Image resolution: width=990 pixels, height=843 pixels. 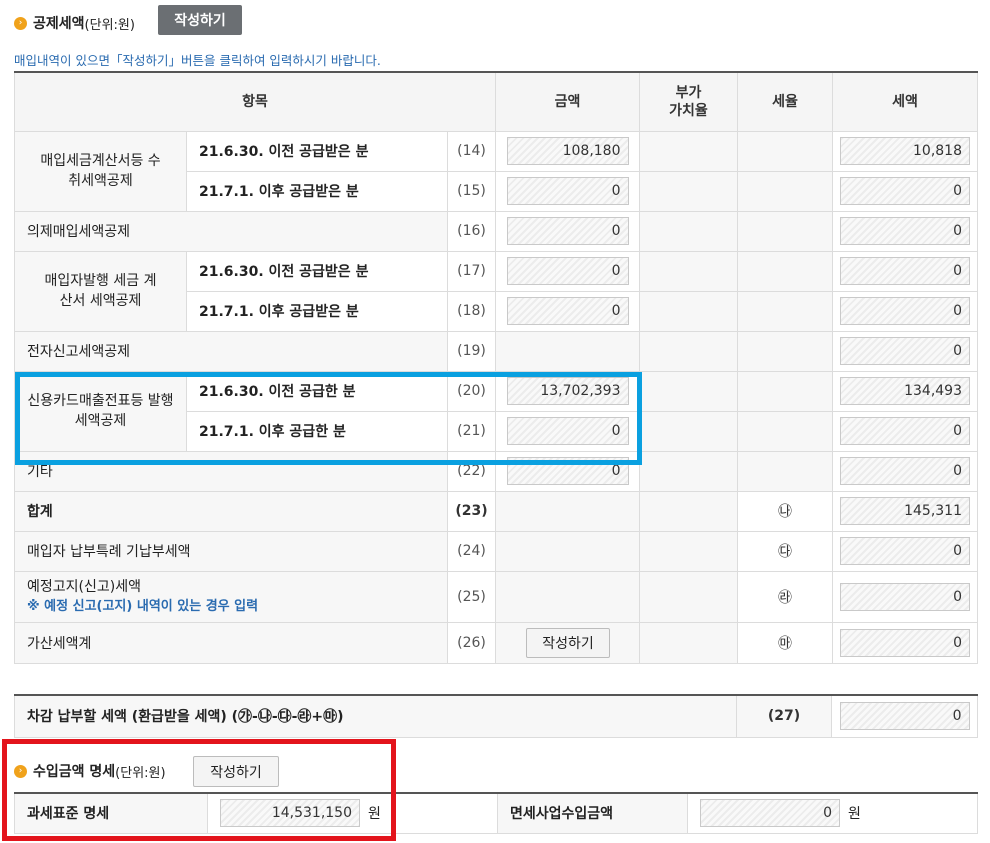 What do you see at coordinates (905, 191) in the screenshot?
I see `tax-input-15: 0` at bounding box center [905, 191].